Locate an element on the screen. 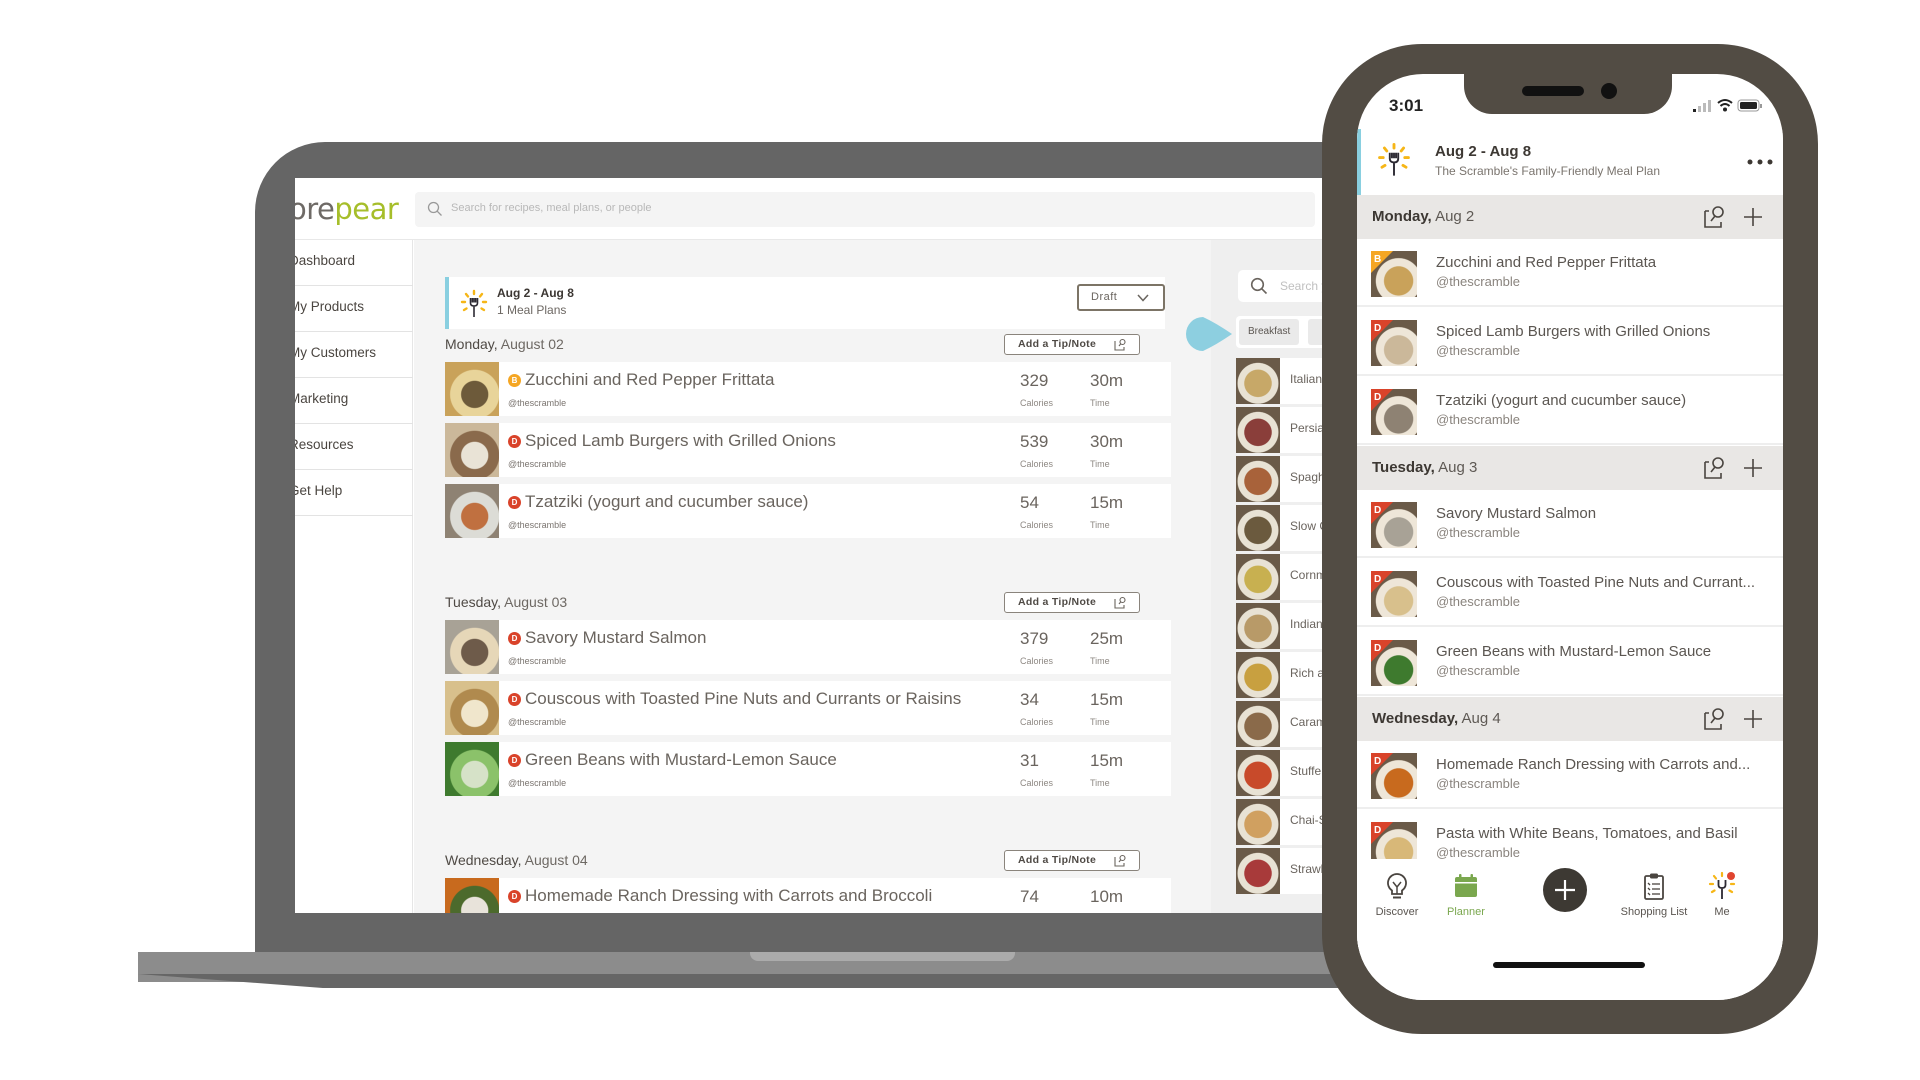  sidebar-item-marketing: Marketing is located at coordinates (354, 401).